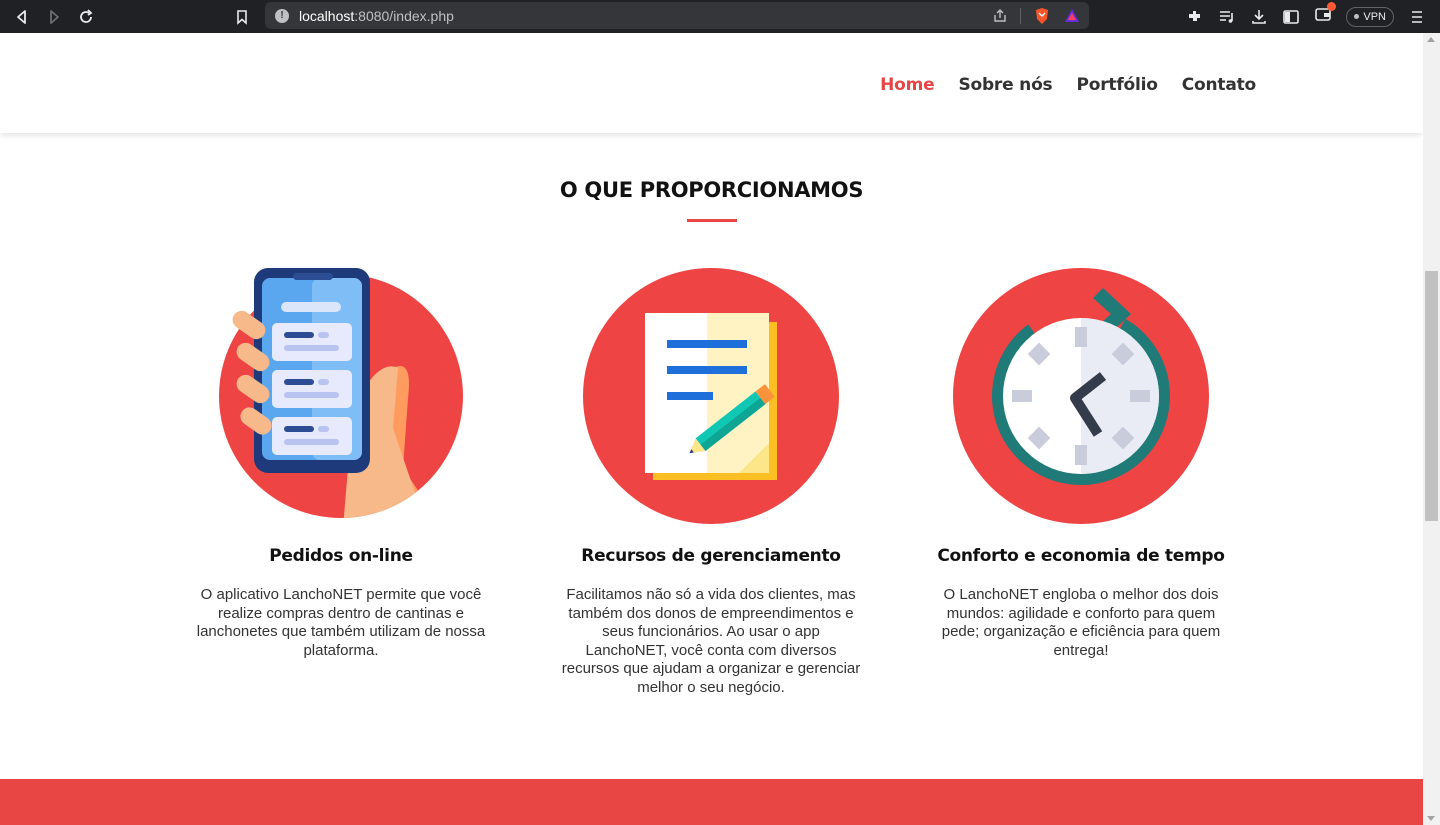  What do you see at coordinates (1431, 396) in the screenshot?
I see `scrollbar-thumb` at bounding box center [1431, 396].